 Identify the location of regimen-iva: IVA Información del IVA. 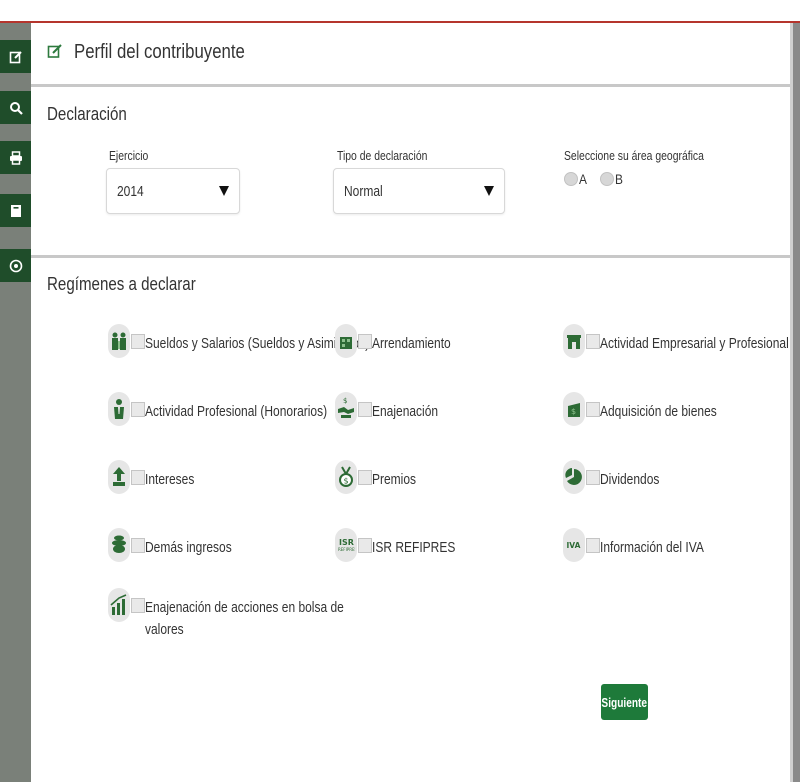
(646, 545).